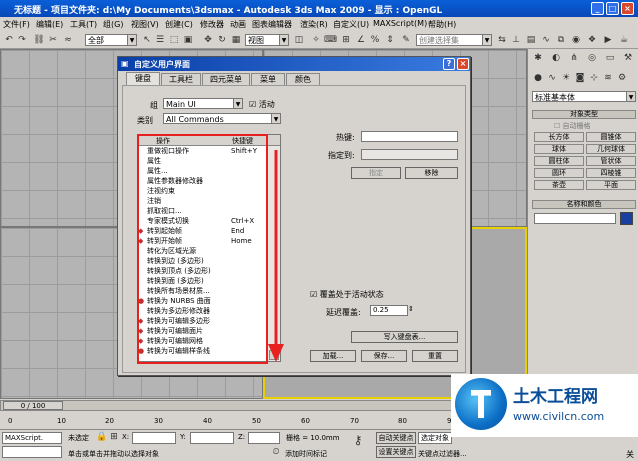  I want to click on create-tab-icon: ✱, so click(538, 58).